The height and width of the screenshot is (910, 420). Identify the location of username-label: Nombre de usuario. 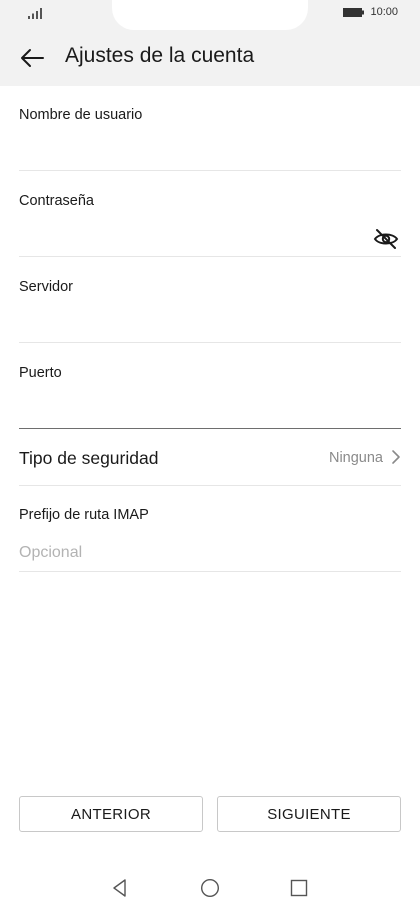
(81, 115).